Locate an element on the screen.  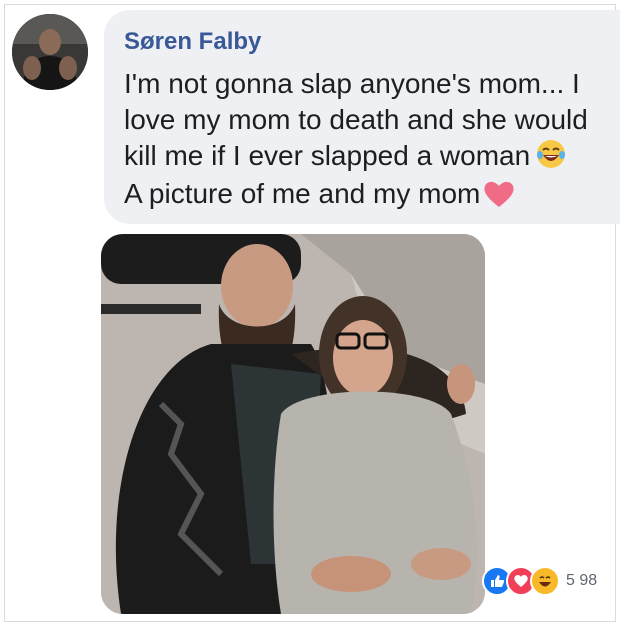
haha-icon is located at coordinates (545, 581).